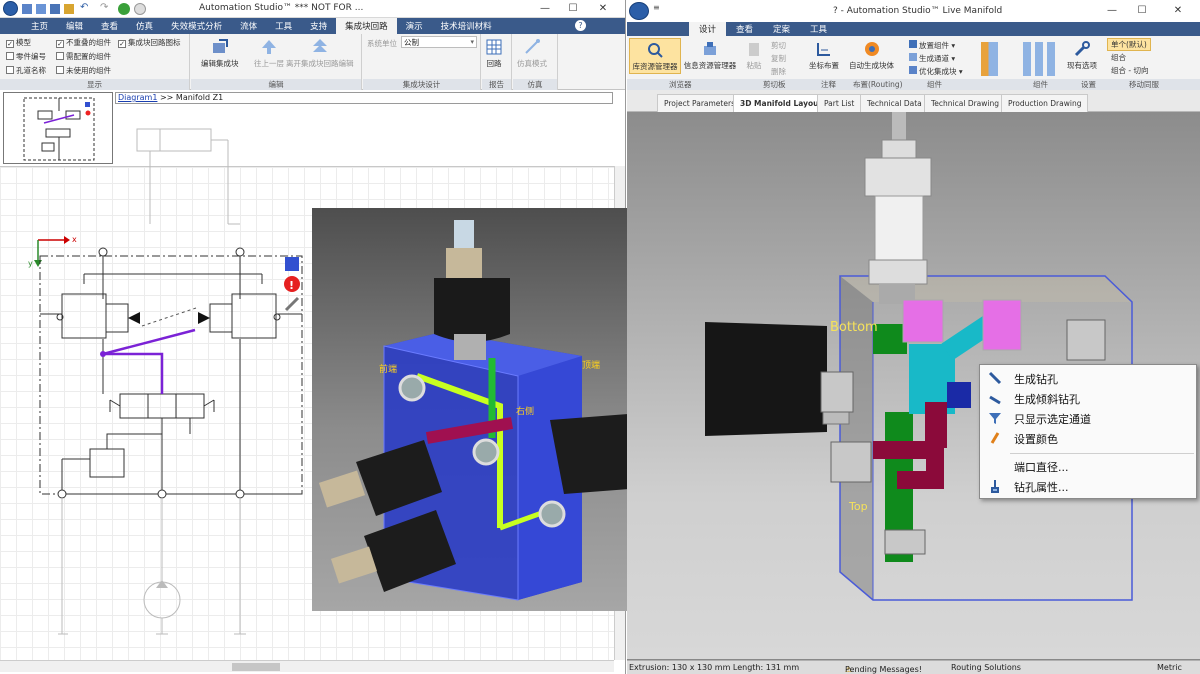 The image size is (1200, 674). What do you see at coordinates (149, 42) in the screenshot?
I see `checkbox-manifold-icon: ✓ 集成块回路图标` at bounding box center [149, 42].